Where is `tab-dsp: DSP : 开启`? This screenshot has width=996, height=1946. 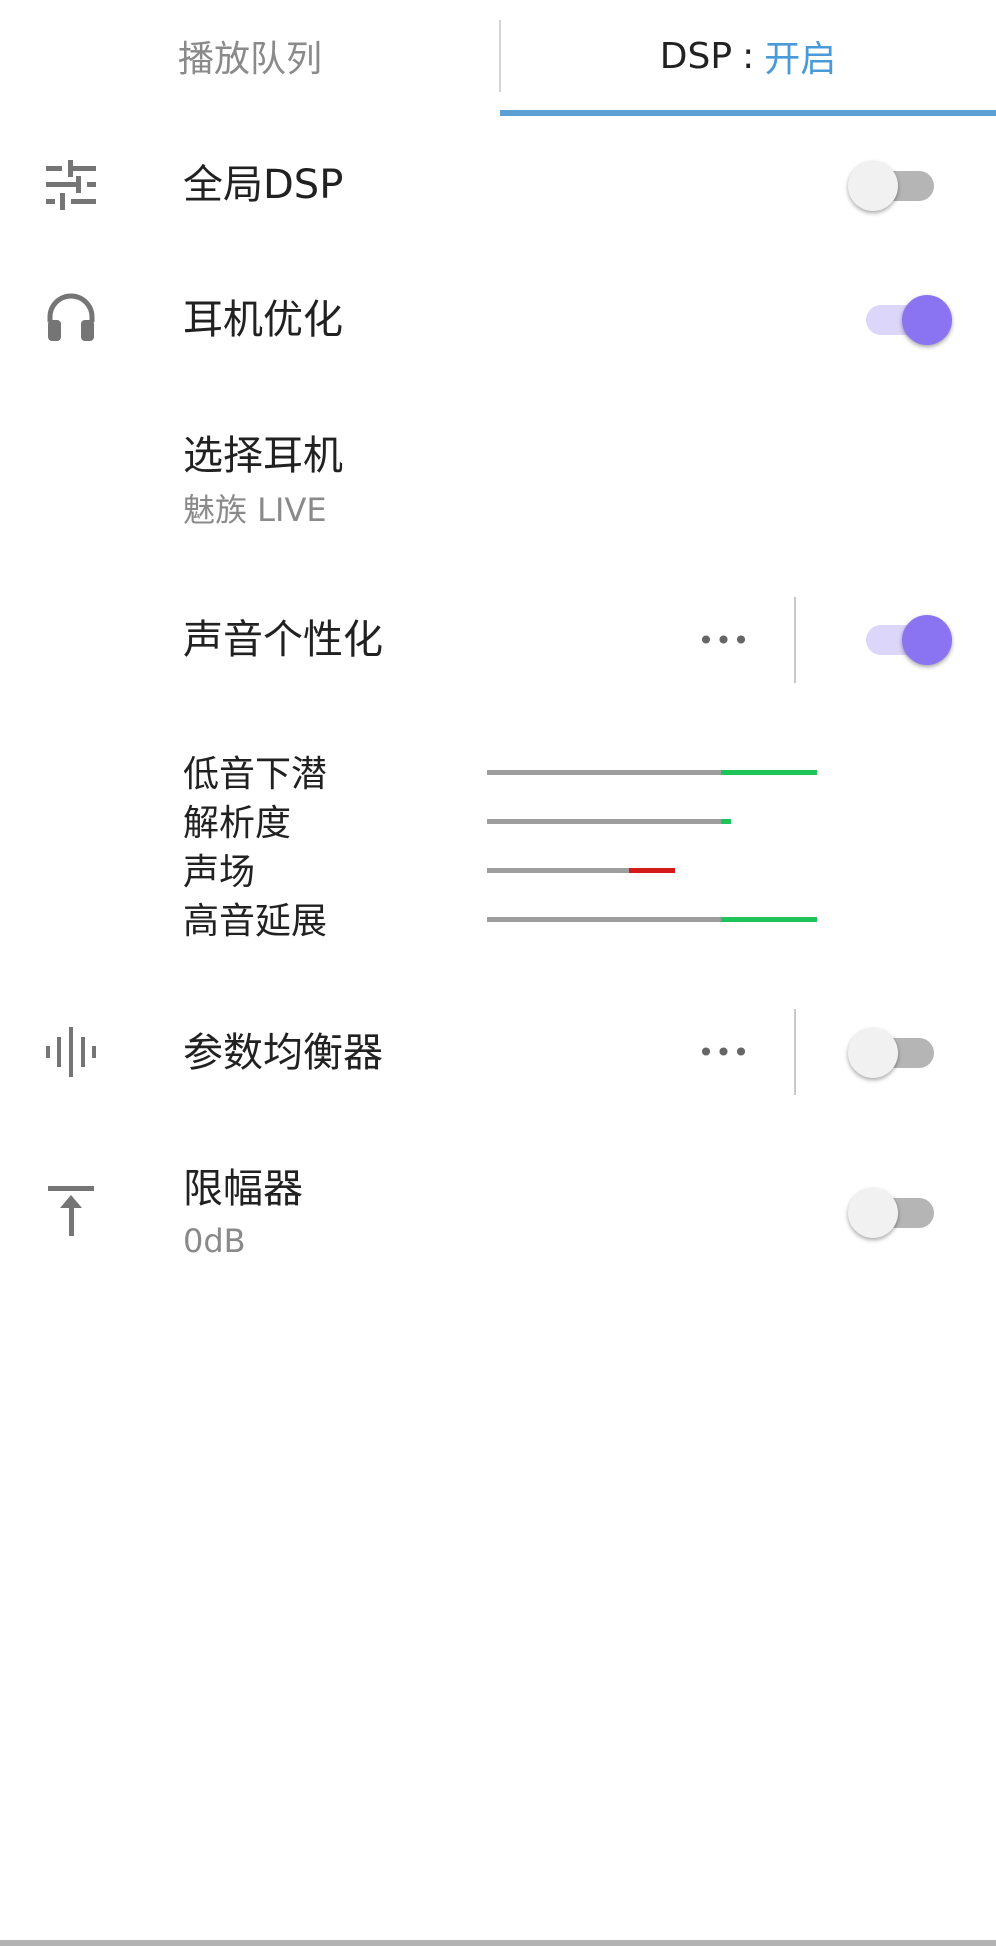
tab-dsp: DSP : 开启 is located at coordinates (748, 56).